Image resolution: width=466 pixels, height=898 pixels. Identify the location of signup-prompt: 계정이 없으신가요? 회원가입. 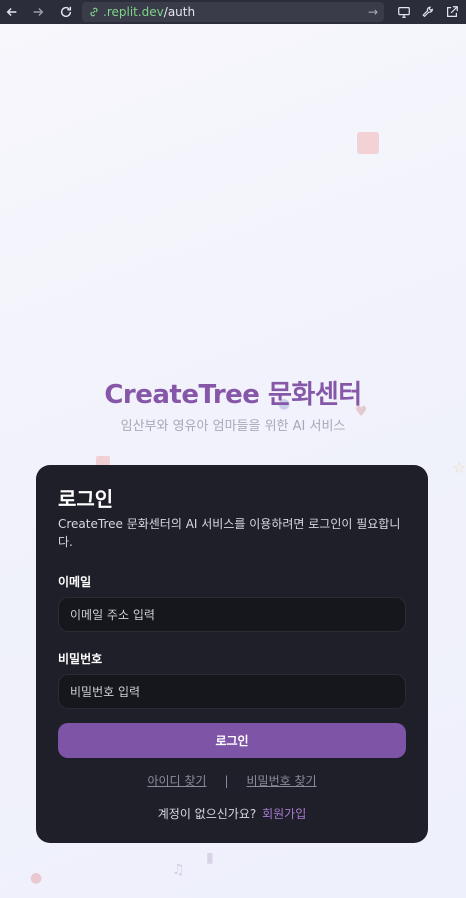
(232, 813).